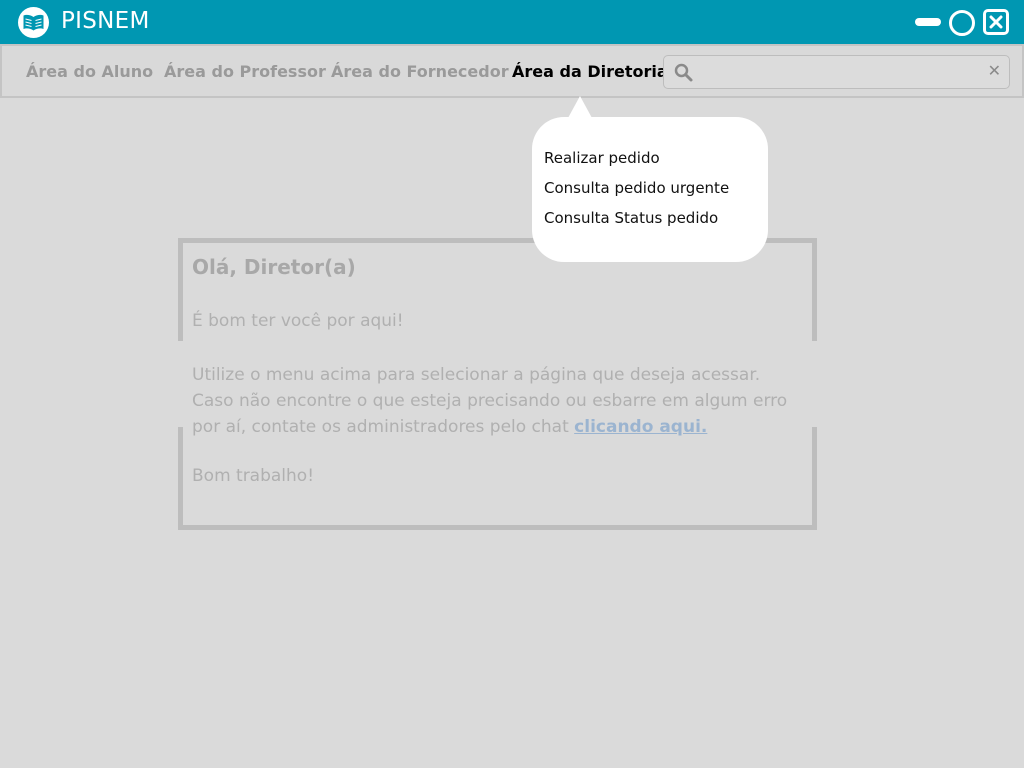  Describe the element at coordinates (602, 158) in the screenshot. I see `menu-item-realizar-pedido: Realizar pedido` at that location.